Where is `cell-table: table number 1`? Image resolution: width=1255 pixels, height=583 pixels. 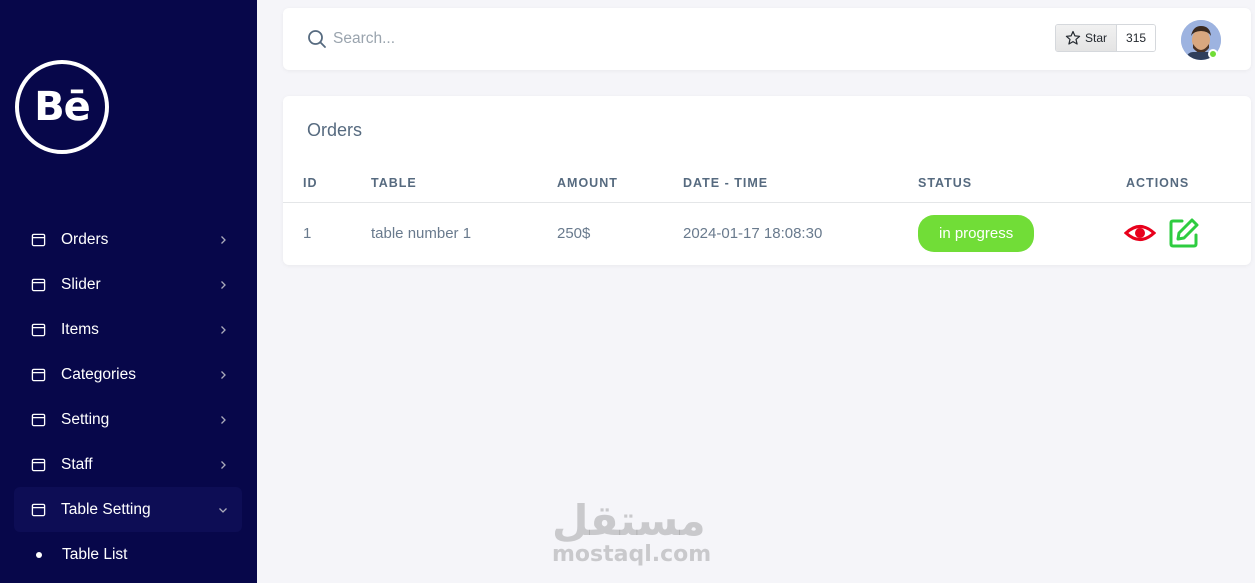 cell-table: table number 1 is located at coordinates (421, 233).